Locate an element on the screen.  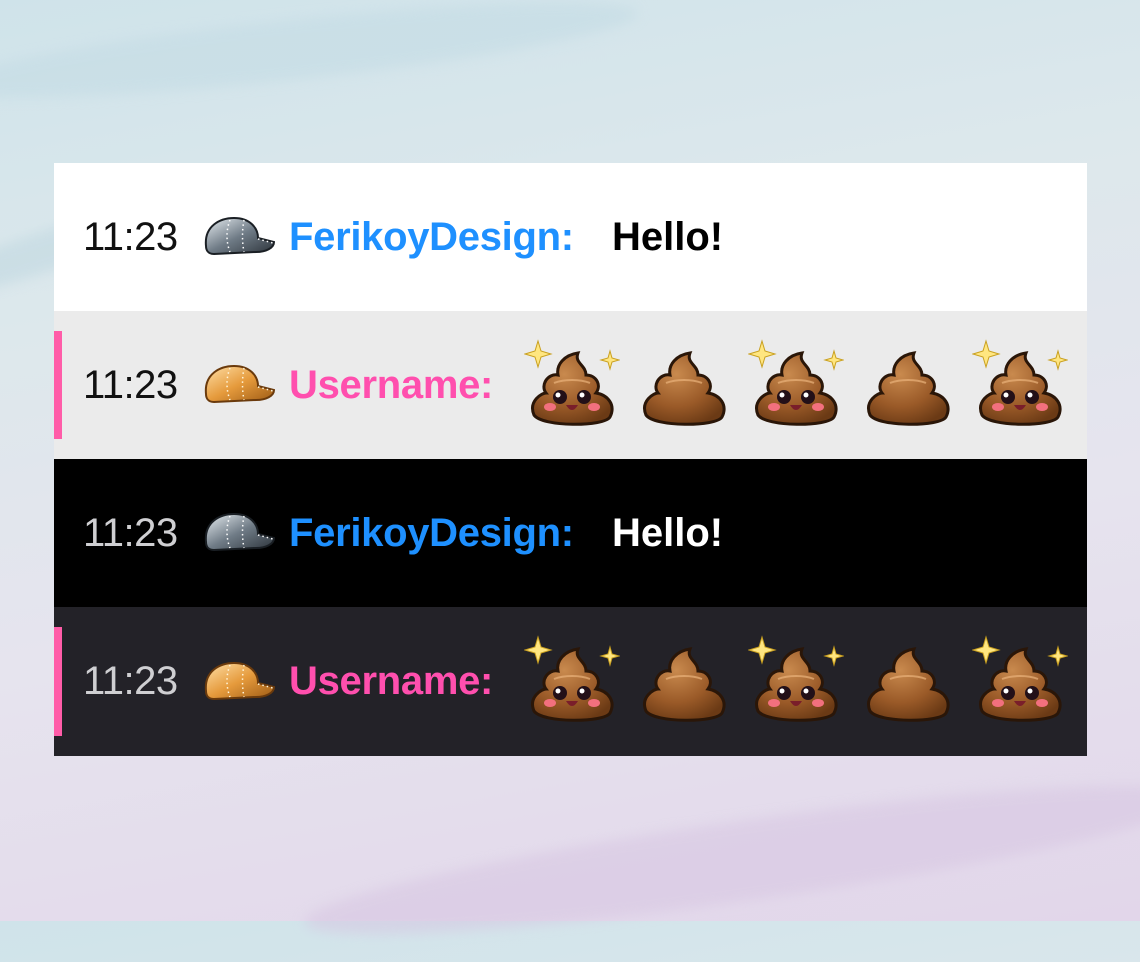
background-streak is located at coordinates (321, 58).